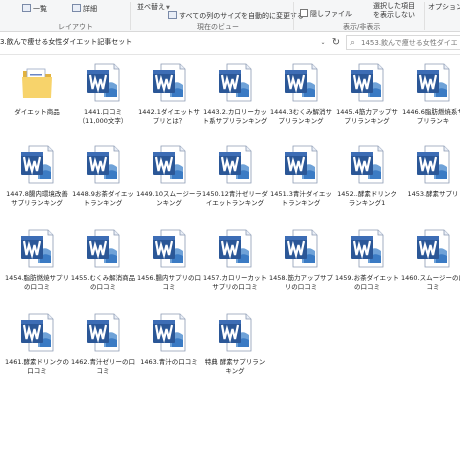 Image resolution: width=460 pixels, height=460 pixels. I want to click on file-item: 1445.4筋力アップサプリランキング, so click(367, 101).